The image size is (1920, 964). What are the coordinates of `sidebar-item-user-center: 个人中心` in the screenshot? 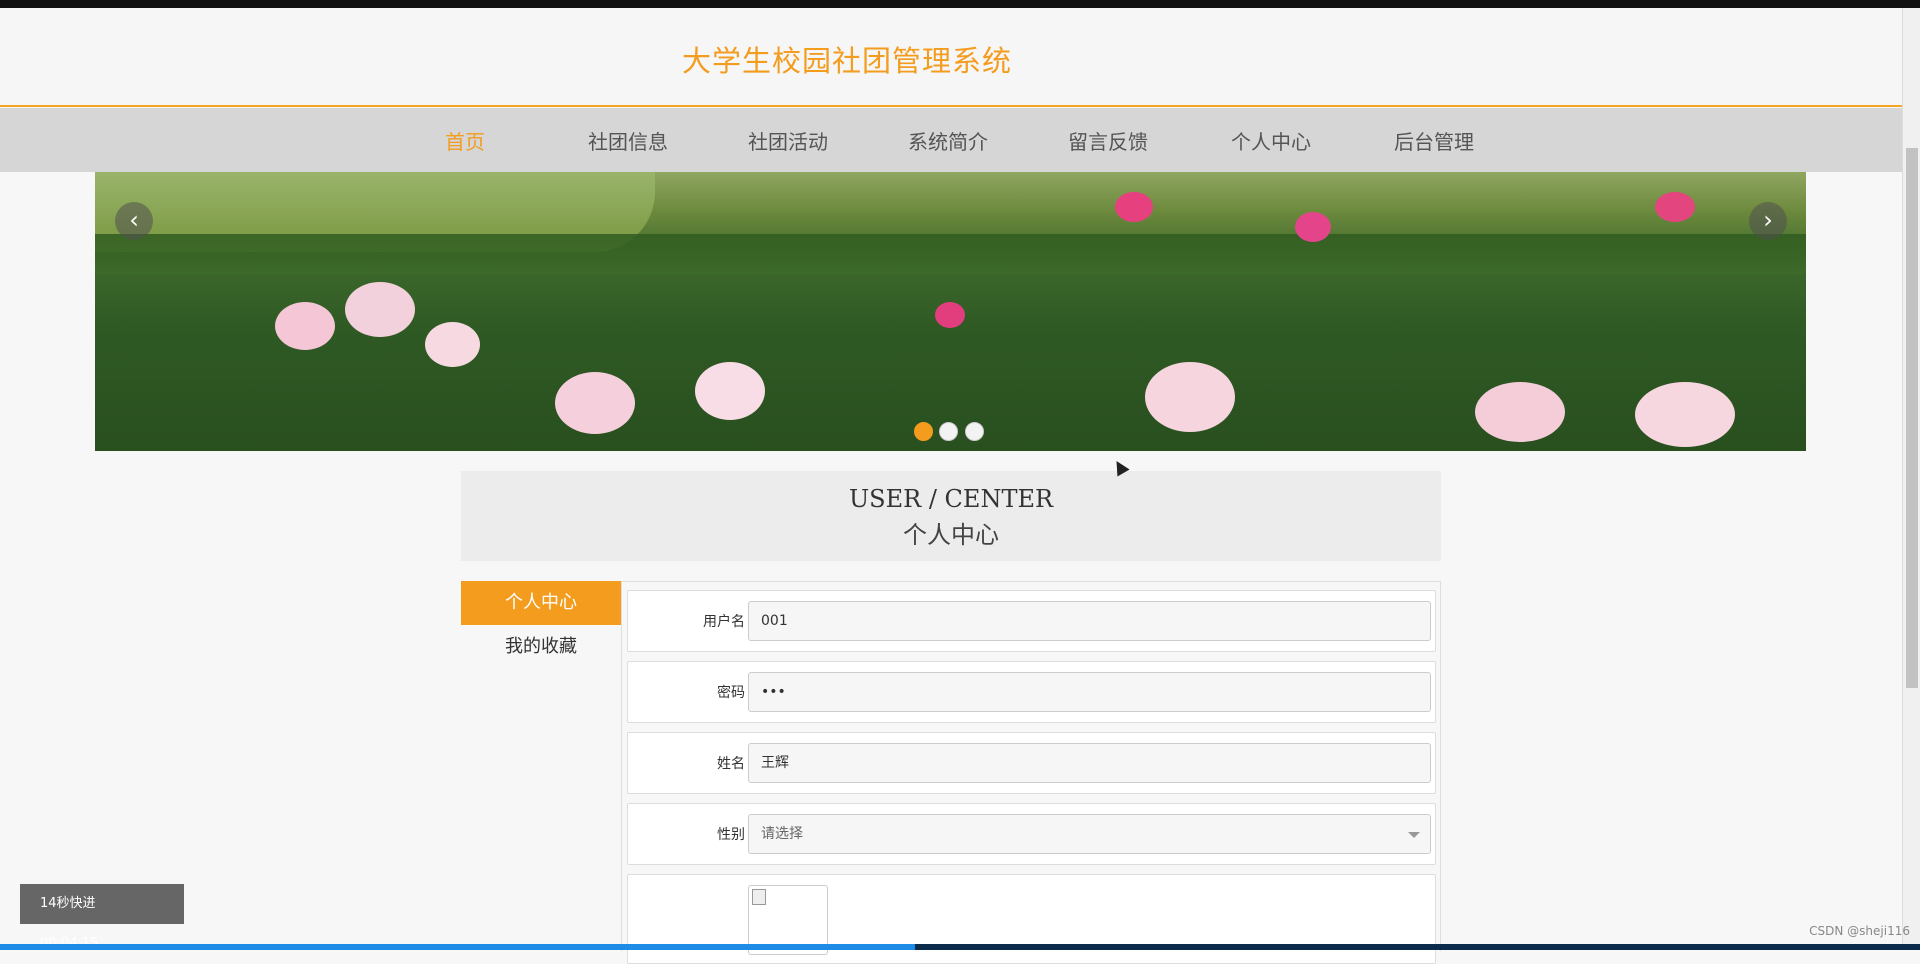 It's located at (541, 603).